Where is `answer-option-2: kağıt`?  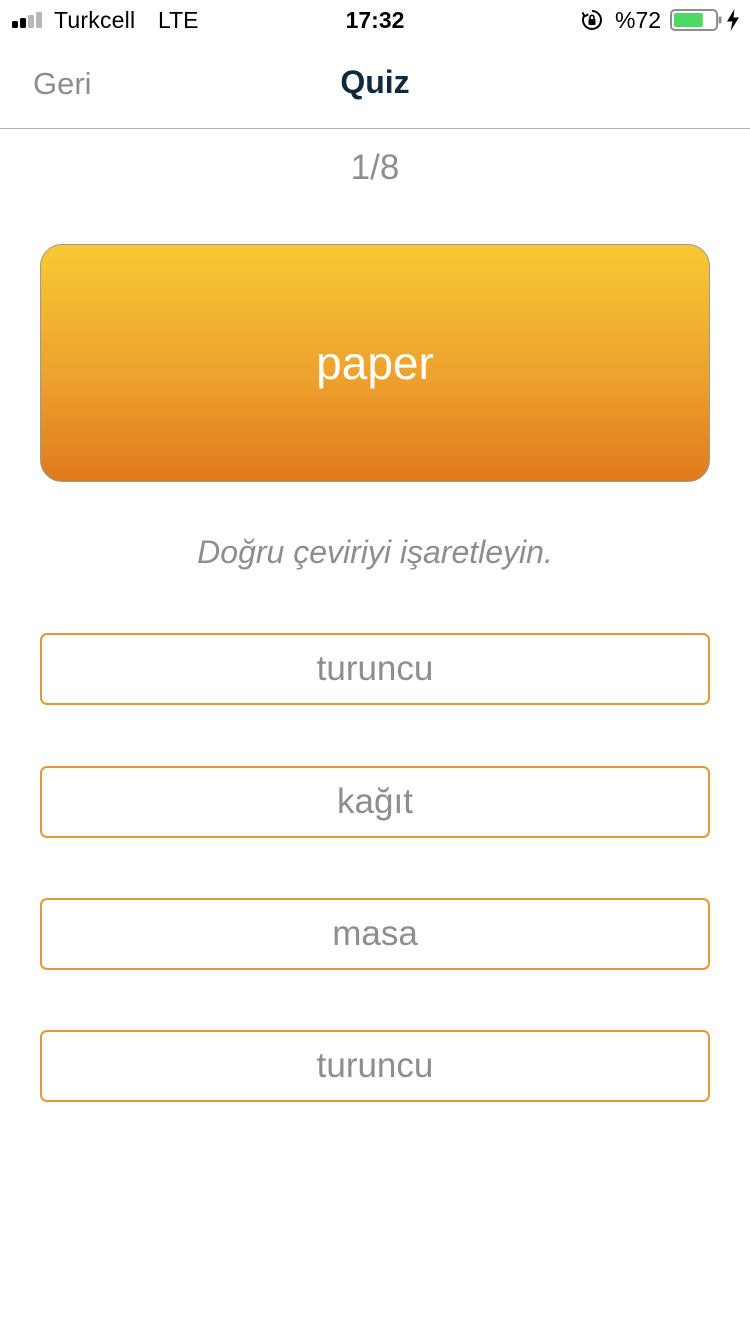 answer-option-2: kağıt is located at coordinates (375, 802).